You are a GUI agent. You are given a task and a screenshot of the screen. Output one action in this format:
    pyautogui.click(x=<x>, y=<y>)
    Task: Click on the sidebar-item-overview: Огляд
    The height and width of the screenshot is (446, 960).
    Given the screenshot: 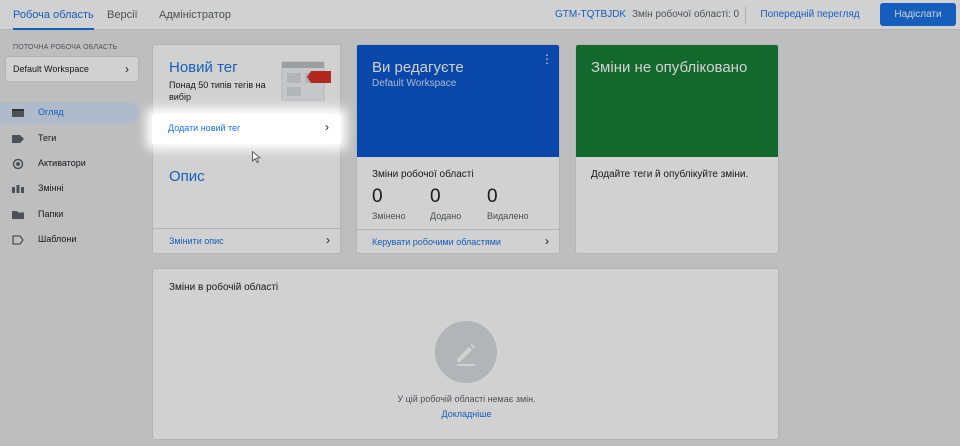 What is the action you would take?
    pyautogui.click(x=70, y=113)
    